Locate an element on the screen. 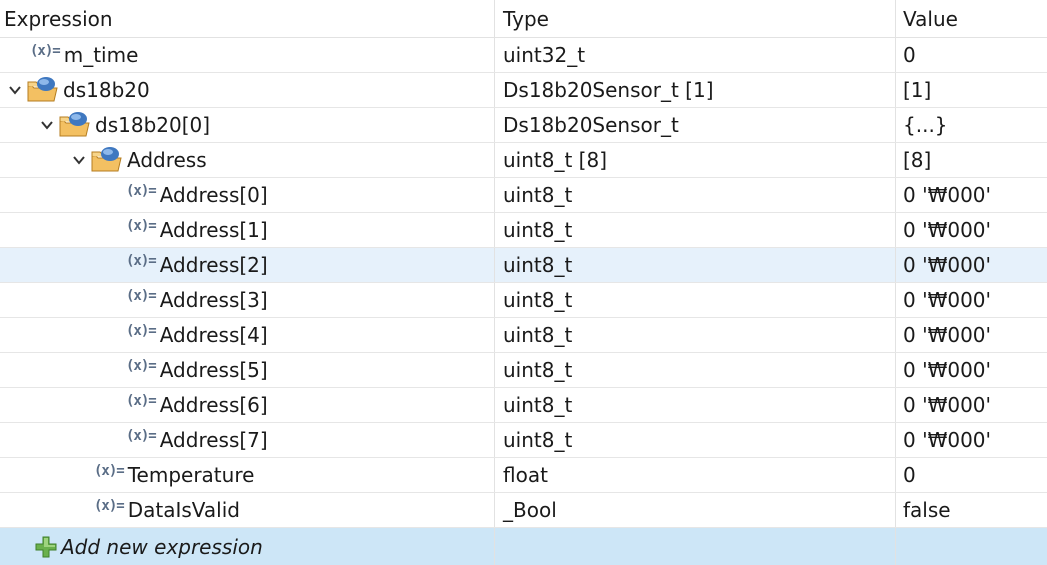 The height and width of the screenshot is (565, 1047). expression-cell: (x)= Address[6] is located at coordinates (247, 405).